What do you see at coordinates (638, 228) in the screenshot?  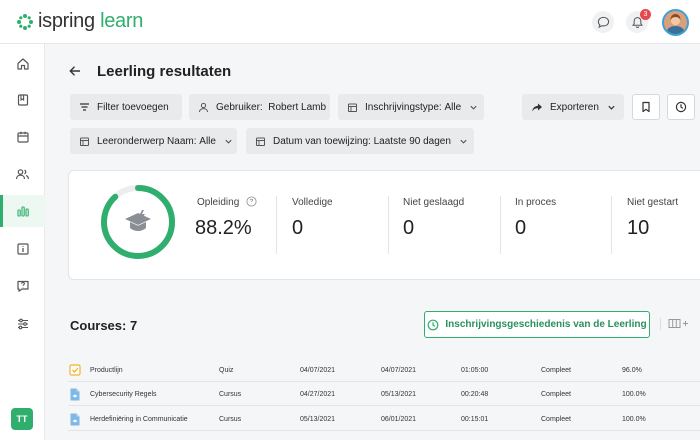 I see `not-started-value: 10` at bounding box center [638, 228].